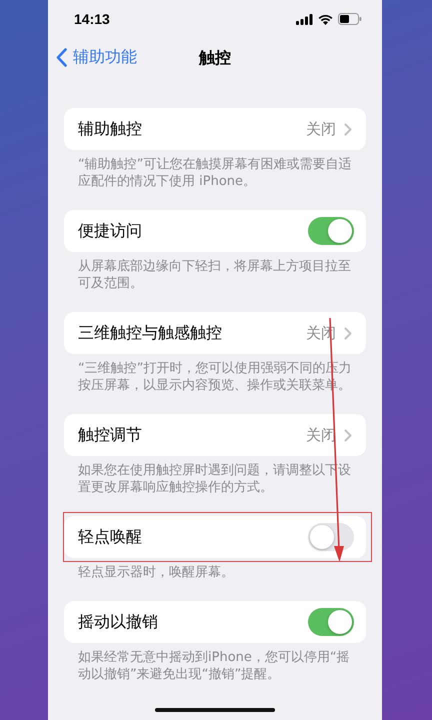 Image resolution: width=432 pixels, height=720 pixels. What do you see at coordinates (118, 622) in the screenshot?
I see `row-label: 摇动以撤销` at bounding box center [118, 622].